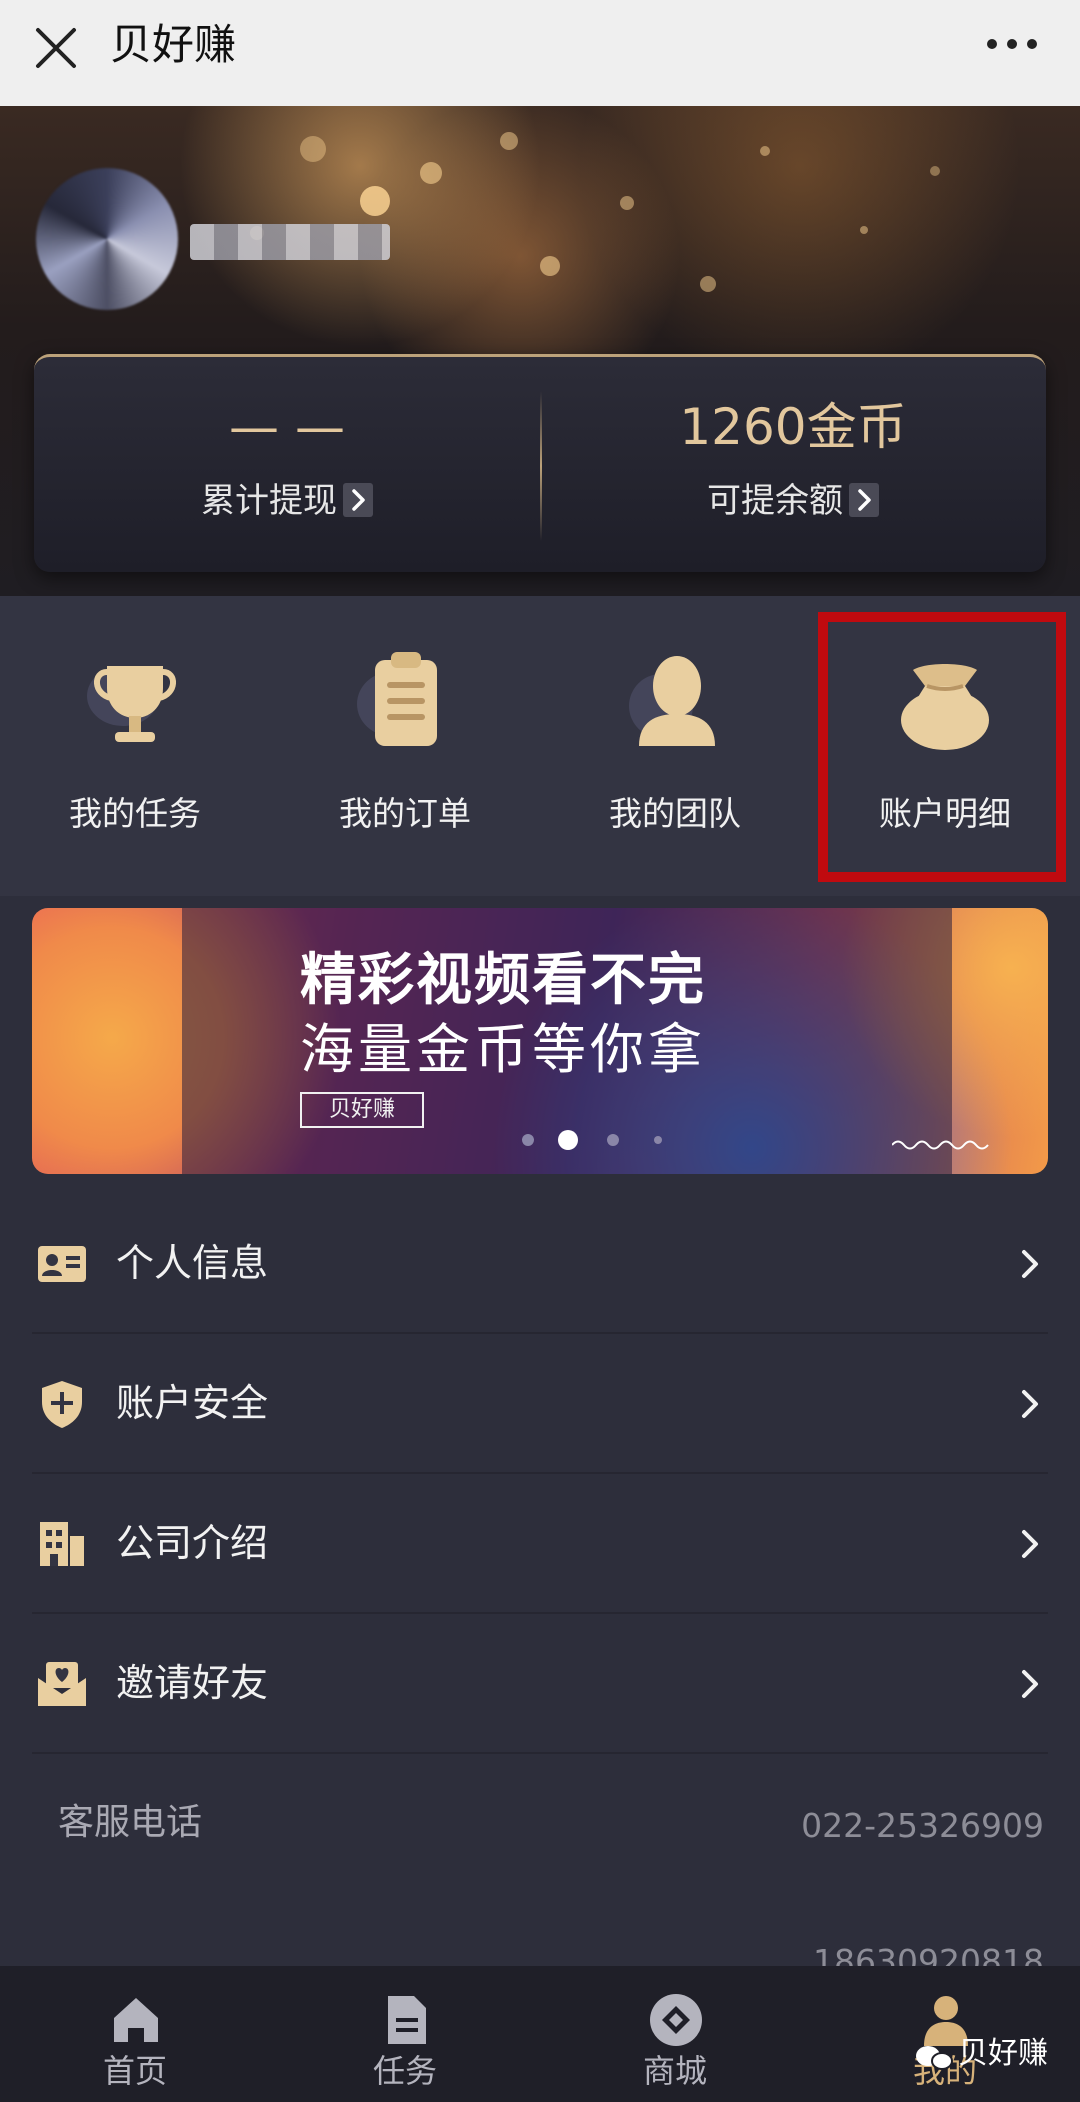 The image size is (1080, 2102). What do you see at coordinates (362, 1110) in the screenshot?
I see `banner-tag: 贝好赚` at bounding box center [362, 1110].